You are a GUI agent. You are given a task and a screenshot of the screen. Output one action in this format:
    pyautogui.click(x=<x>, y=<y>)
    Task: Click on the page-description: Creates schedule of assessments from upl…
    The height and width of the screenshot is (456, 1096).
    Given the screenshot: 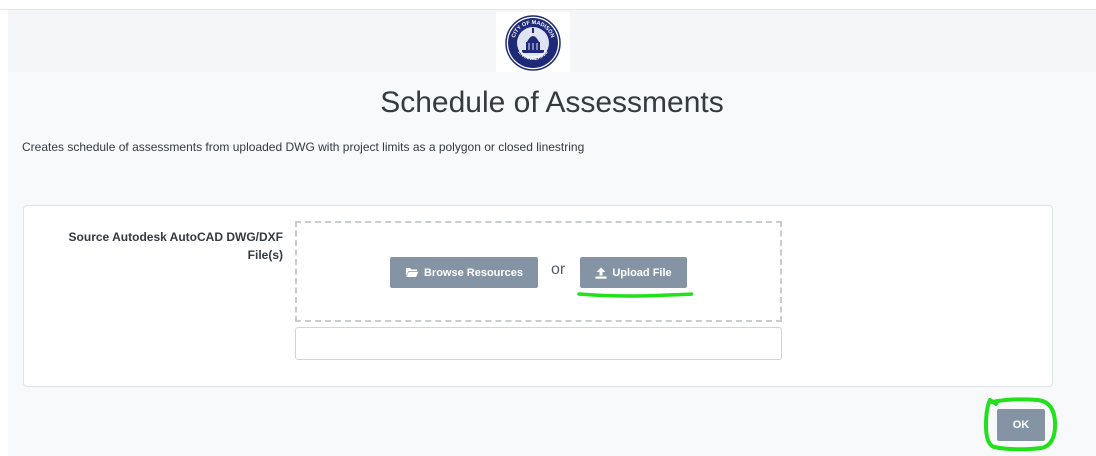 What is the action you would take?
    pyautogui.click(x=303, y=147)
    